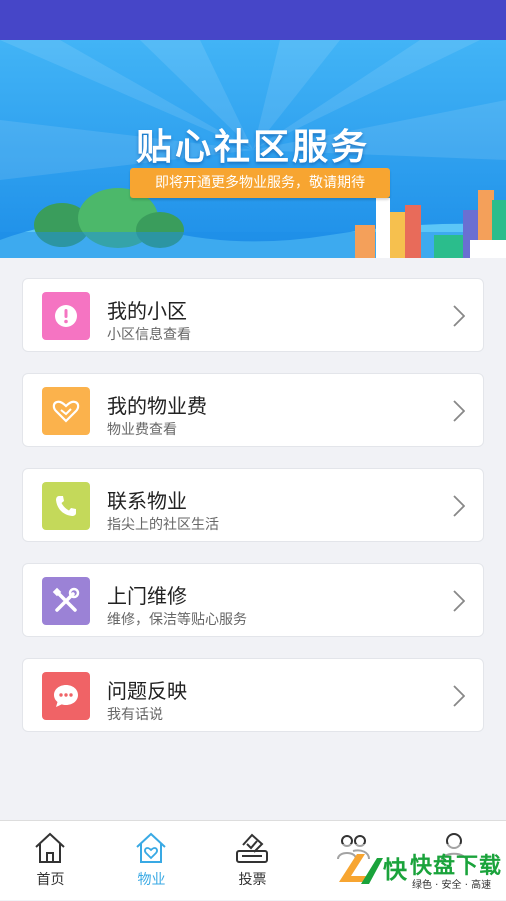 This screenshot has height=901, width=506. Describe the element at coordinates (66, 411) in the screenshot. I see `handshake-icon` at that location.